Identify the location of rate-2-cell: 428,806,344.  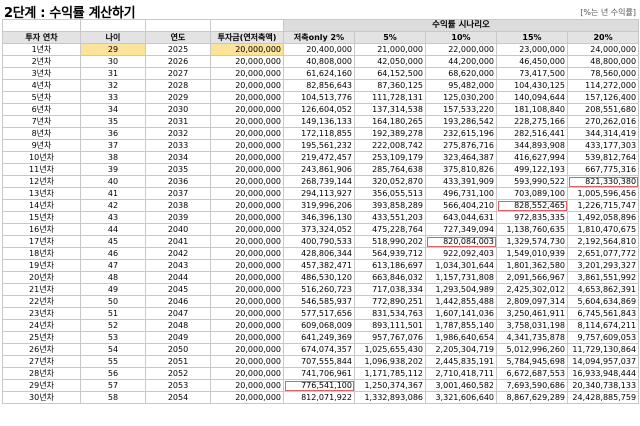
(319, 253).